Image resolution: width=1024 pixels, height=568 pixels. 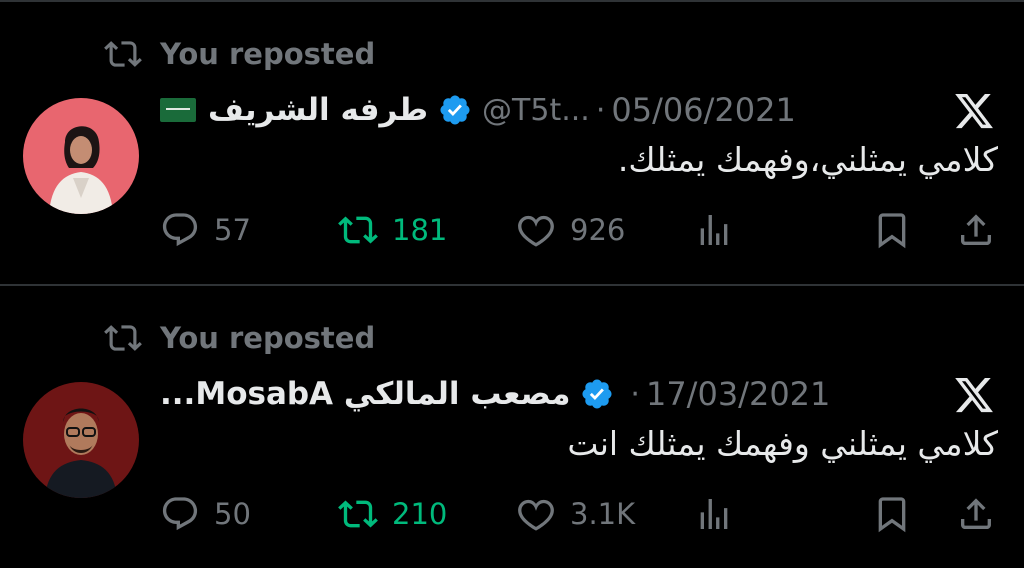 What do you see at coordinates (420, 230) in the screenshot?
I see `repost-count: 181` at bounding box center [420, 230].